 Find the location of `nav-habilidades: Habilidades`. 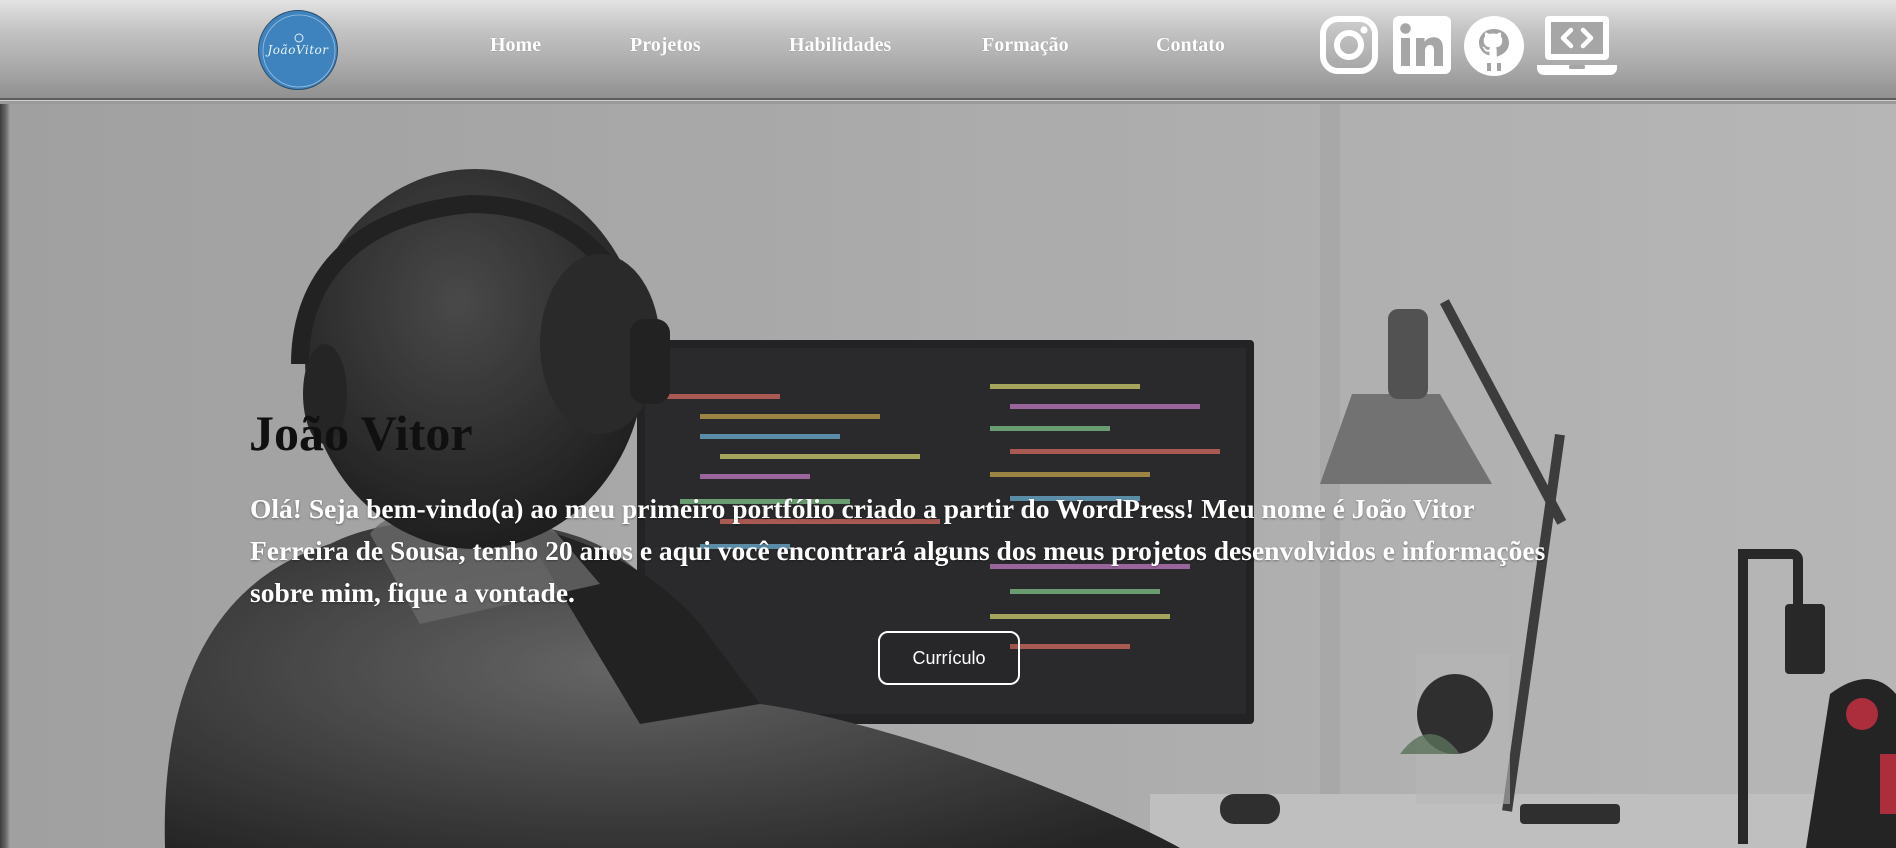

nav-habilidades: Habilidades is located at coordinates (840, 45).